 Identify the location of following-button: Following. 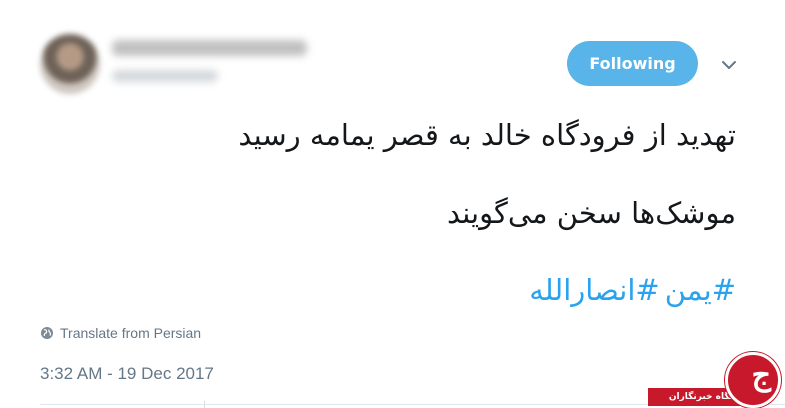
(632, 63).